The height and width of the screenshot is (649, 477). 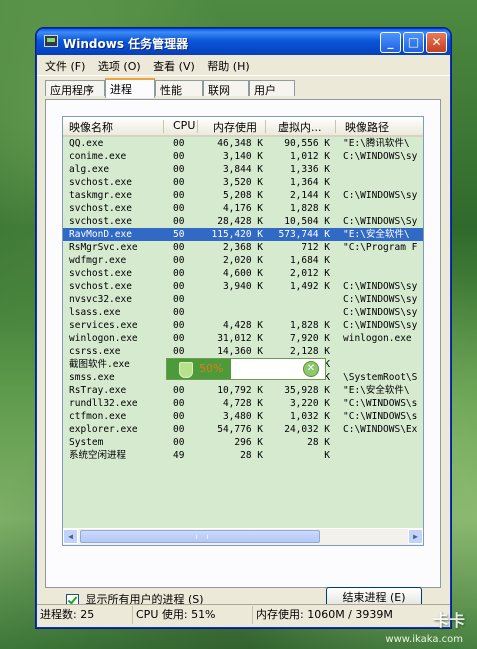 What do you see at coordinates (193, 615) in the screenshot?
I see `status-cpu-usage: CPU 使用: 51%` at bounding box center [193, 615].